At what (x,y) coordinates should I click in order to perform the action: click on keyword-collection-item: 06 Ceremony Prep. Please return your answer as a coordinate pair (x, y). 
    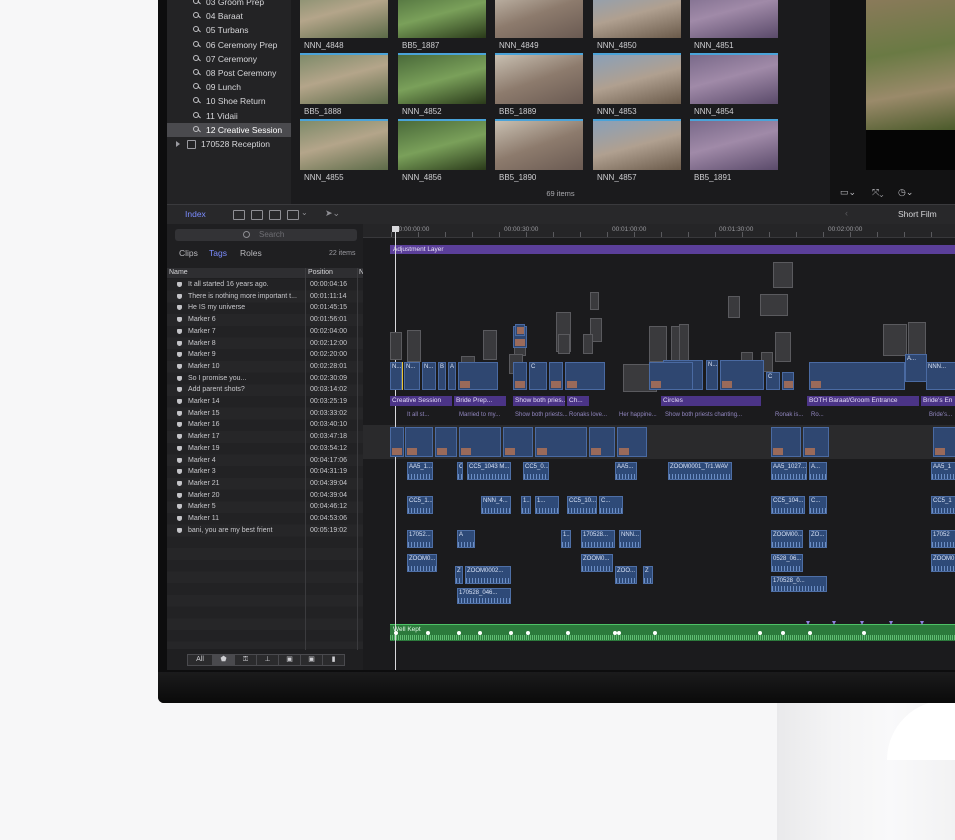
    Looking at the image, I should click on (229, 45).